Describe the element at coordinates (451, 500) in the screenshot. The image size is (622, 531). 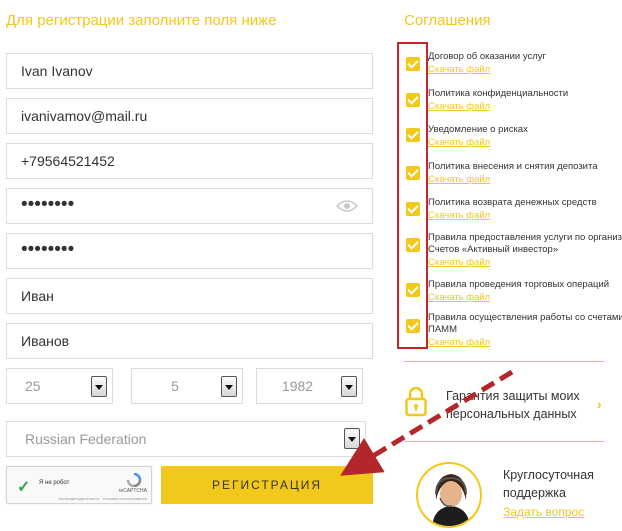
I see `support-agent-icon` at that location.